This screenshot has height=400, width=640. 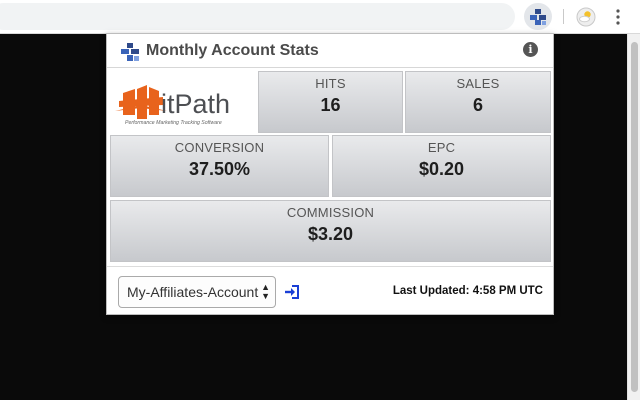 I want to click on select-arrows-icon: ▲ ▼, so click(x=265, y=291).